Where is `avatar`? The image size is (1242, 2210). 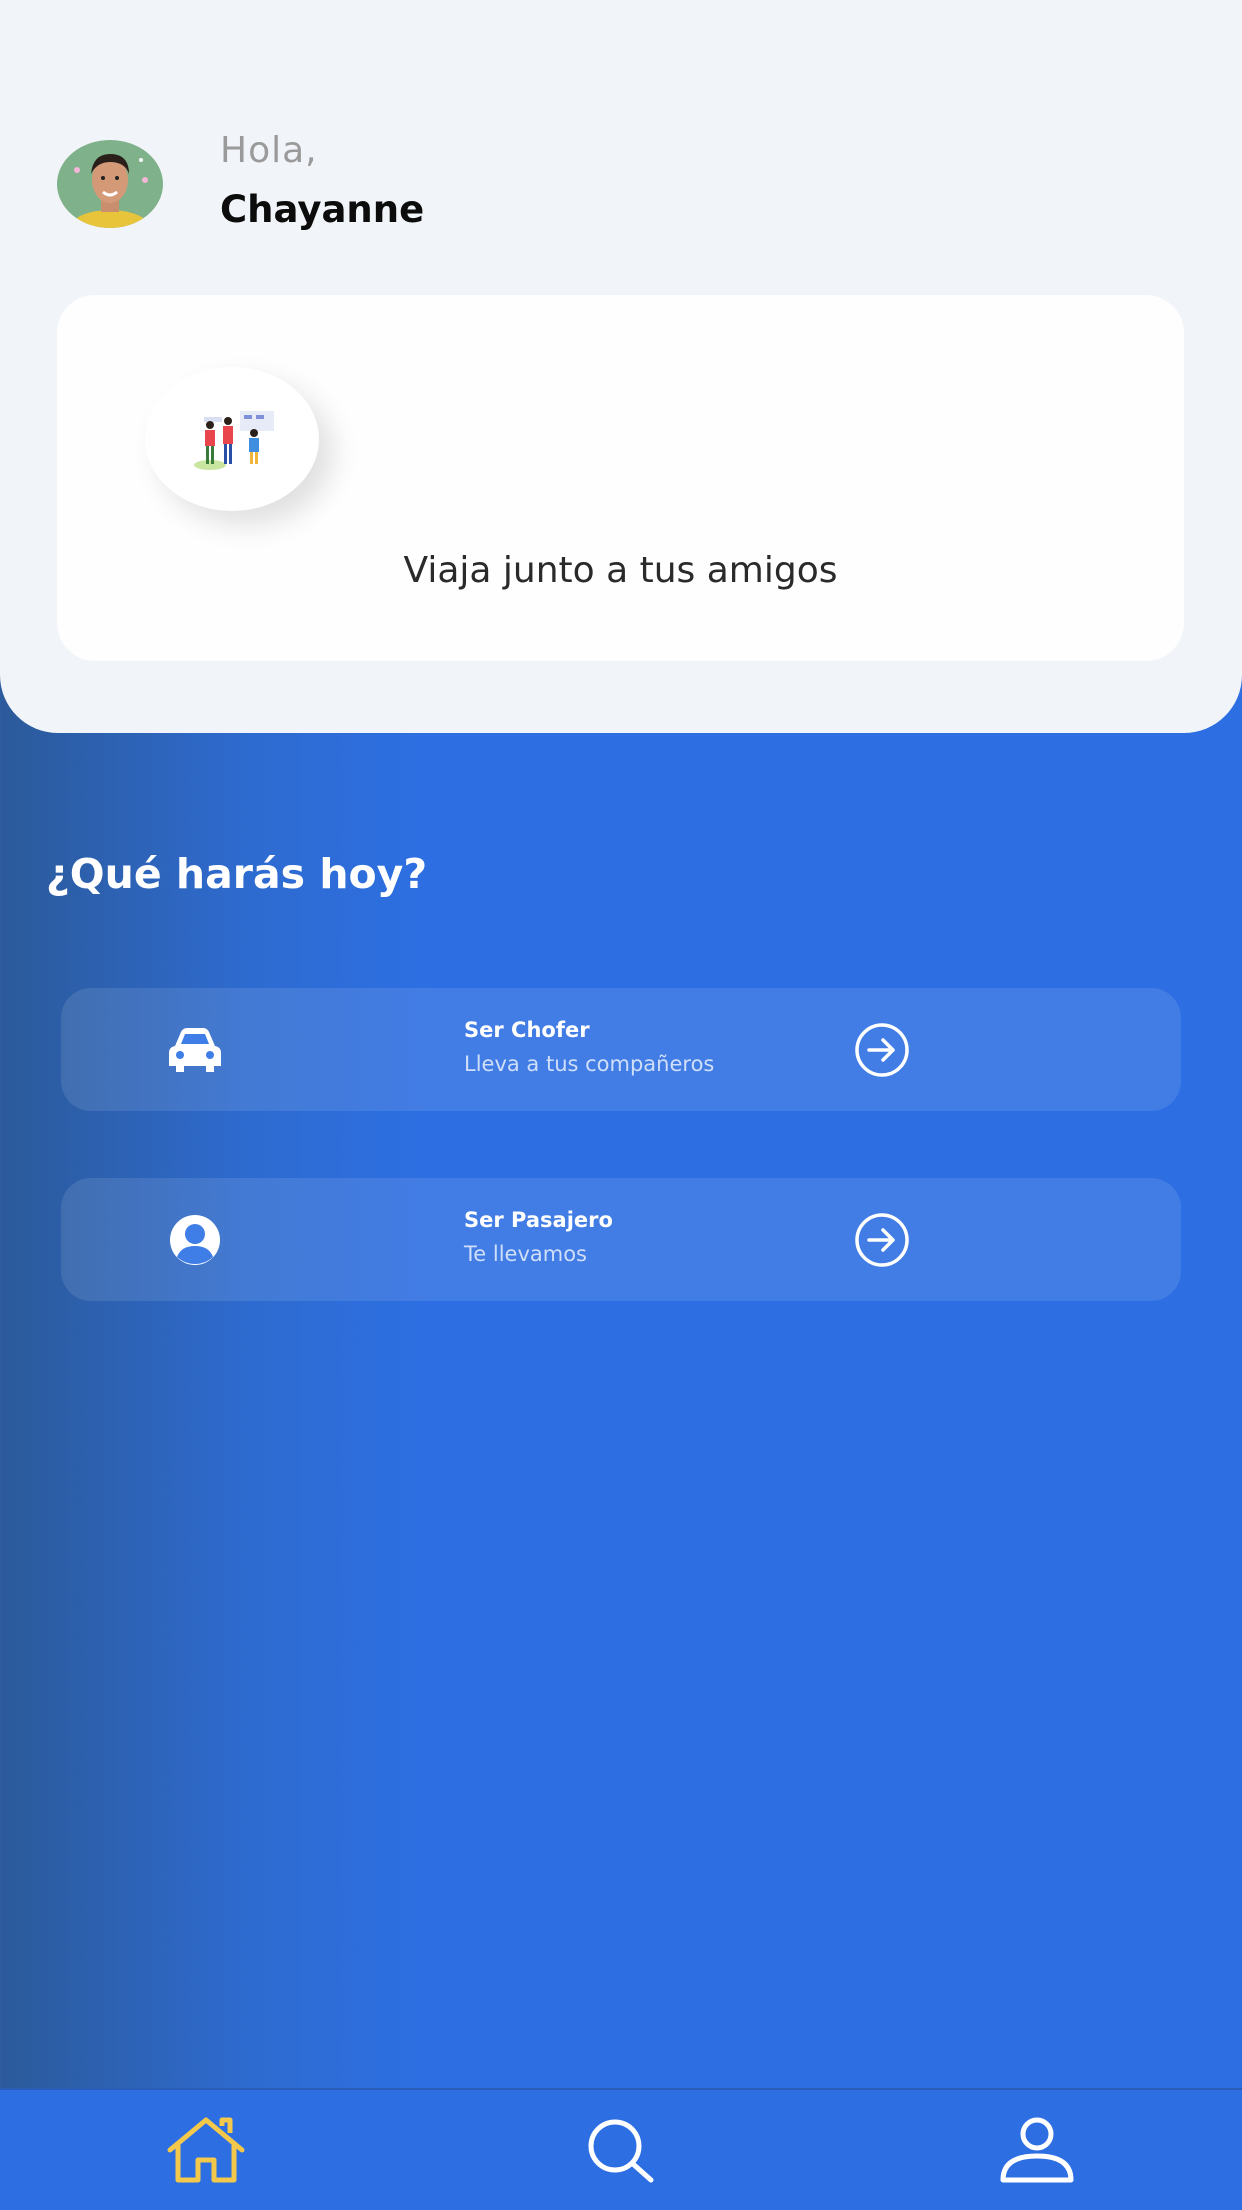 avatar is located at coordinates (110, 184).